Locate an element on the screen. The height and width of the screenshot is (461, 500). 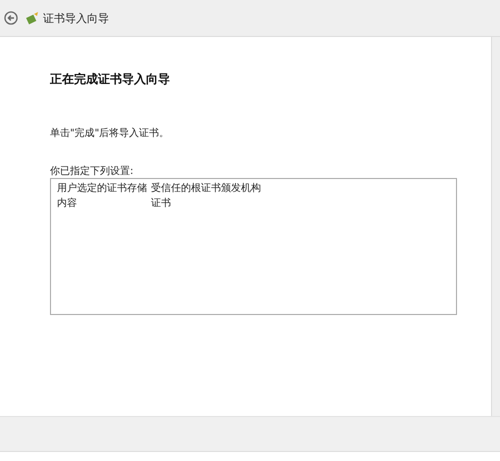
settings-label: 你已指定下列设置: is located at coordinates (92, 171).